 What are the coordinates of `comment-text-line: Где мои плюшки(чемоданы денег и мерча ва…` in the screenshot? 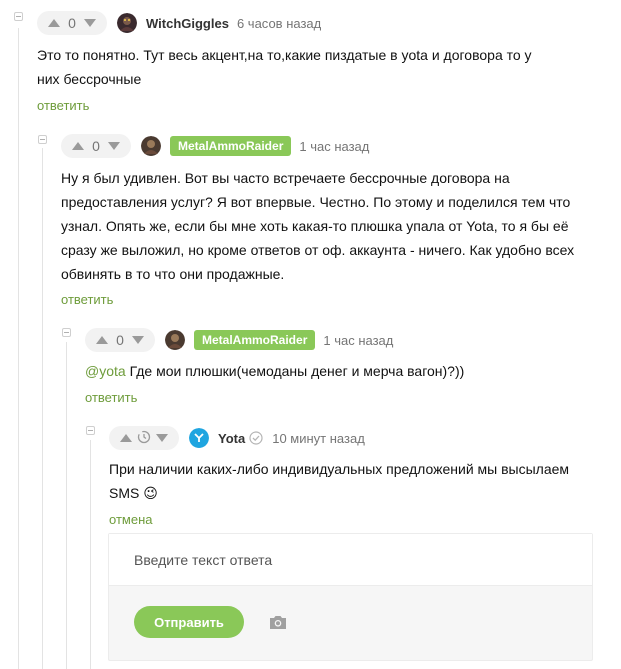 It's located at (295, 371).